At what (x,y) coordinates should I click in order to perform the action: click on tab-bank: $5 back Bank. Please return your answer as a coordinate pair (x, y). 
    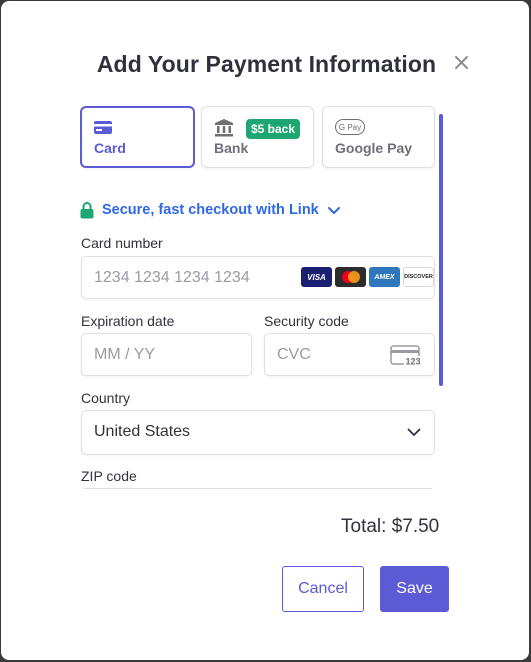
    Looking at the image, I should click on (257, 137).